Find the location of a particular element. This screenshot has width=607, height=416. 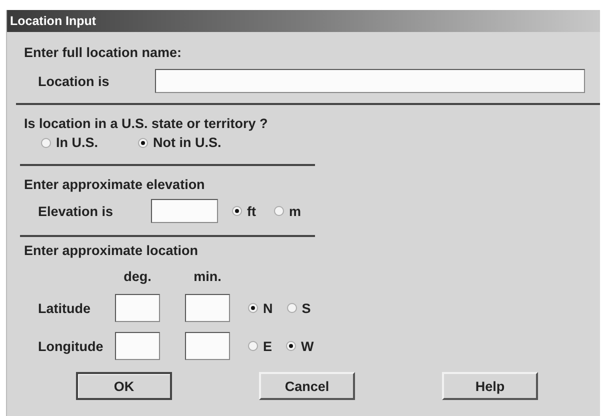

radio-label: N is located at coordinates (268, 308).